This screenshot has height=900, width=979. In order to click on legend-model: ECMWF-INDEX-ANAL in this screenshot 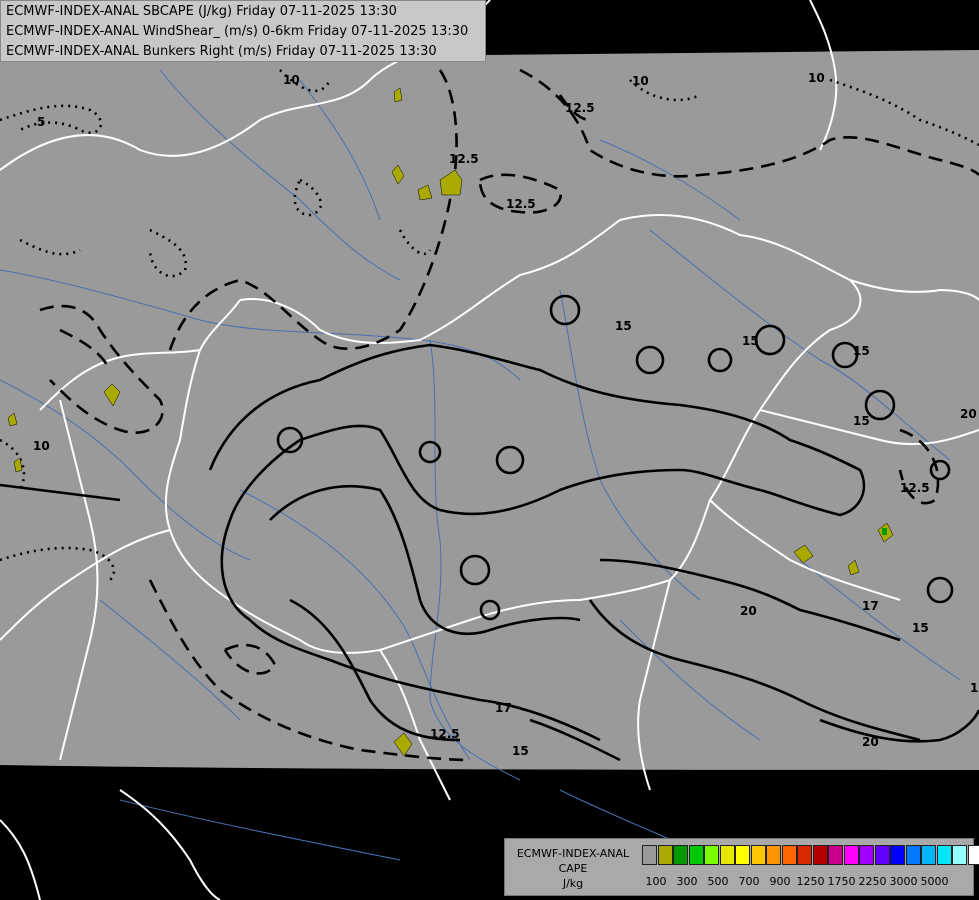, I will do `click(573, 853)`.